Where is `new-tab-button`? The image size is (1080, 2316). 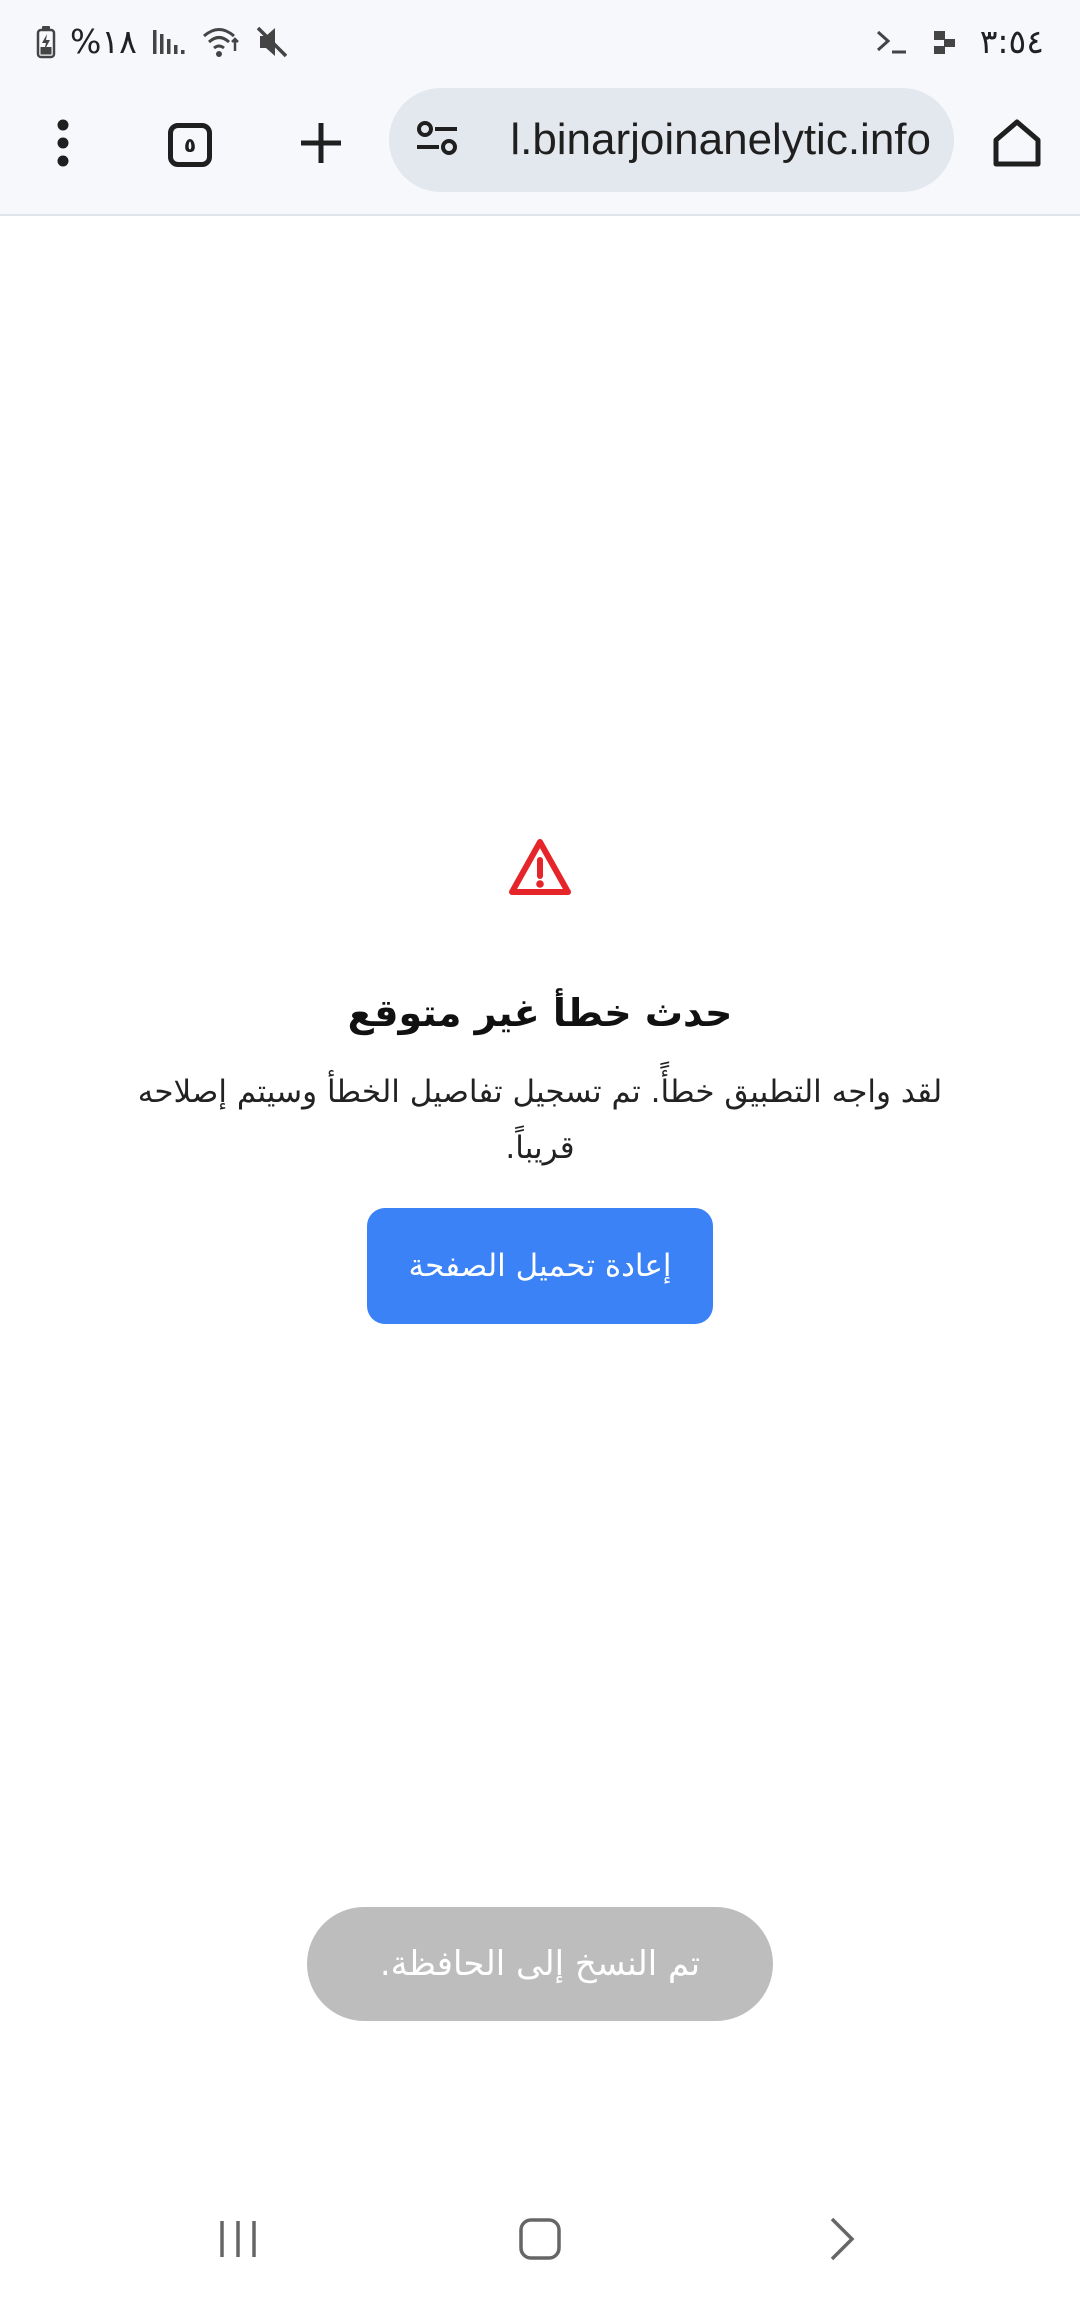
new-tab-button is located at coordinates (321, 145).